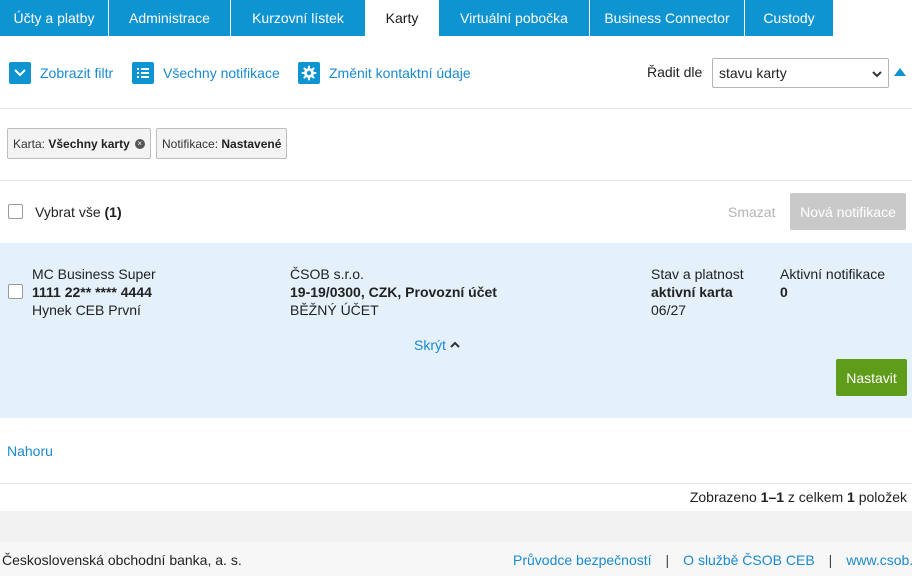  I want to click on select-all-checkbox, so click(15, 211).